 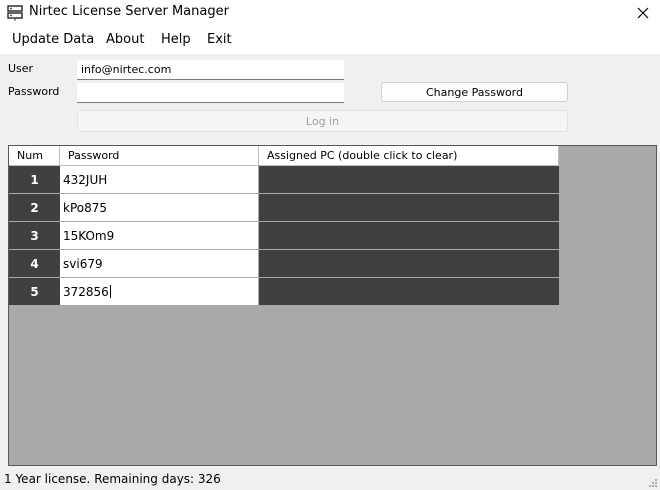 I want to click on column-header-num: Num, so click(x=34, y=156).